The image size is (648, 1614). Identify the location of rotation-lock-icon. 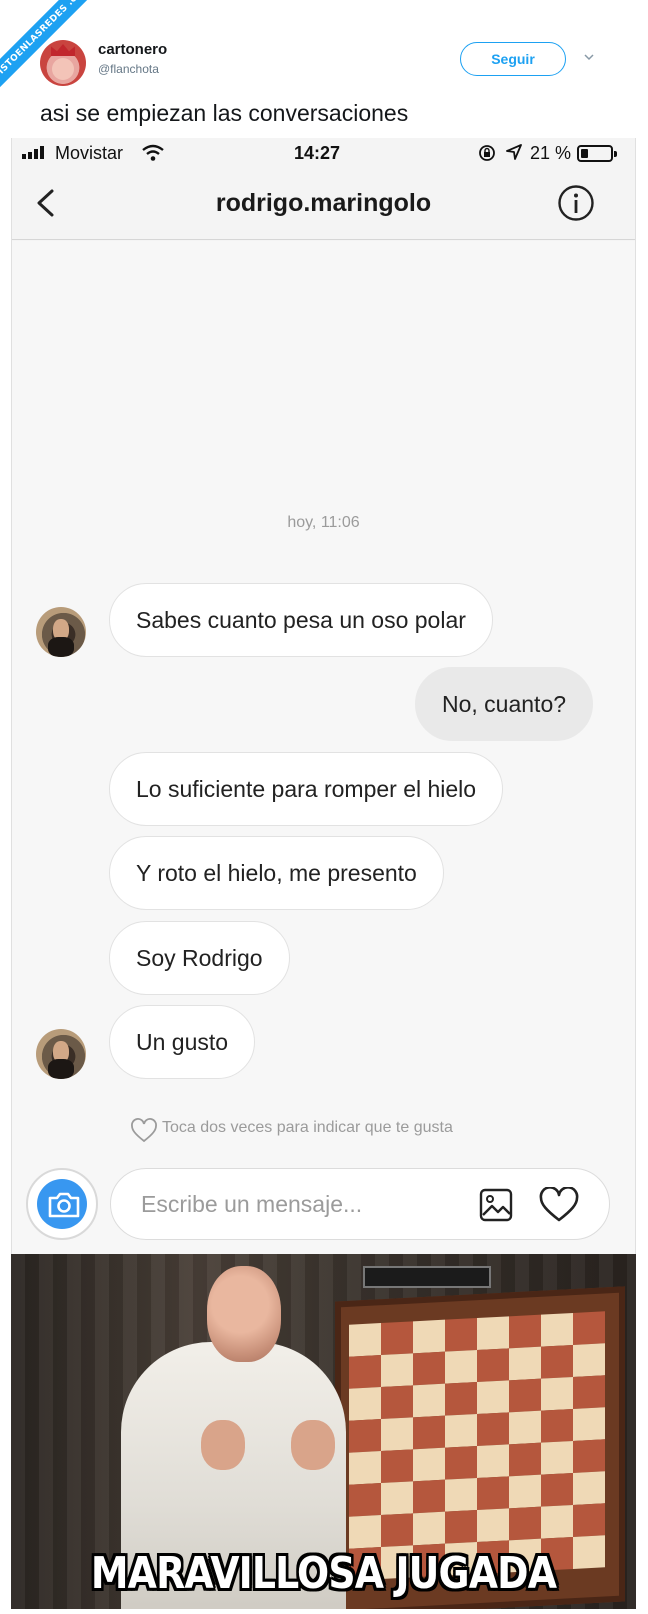
(487, 153).